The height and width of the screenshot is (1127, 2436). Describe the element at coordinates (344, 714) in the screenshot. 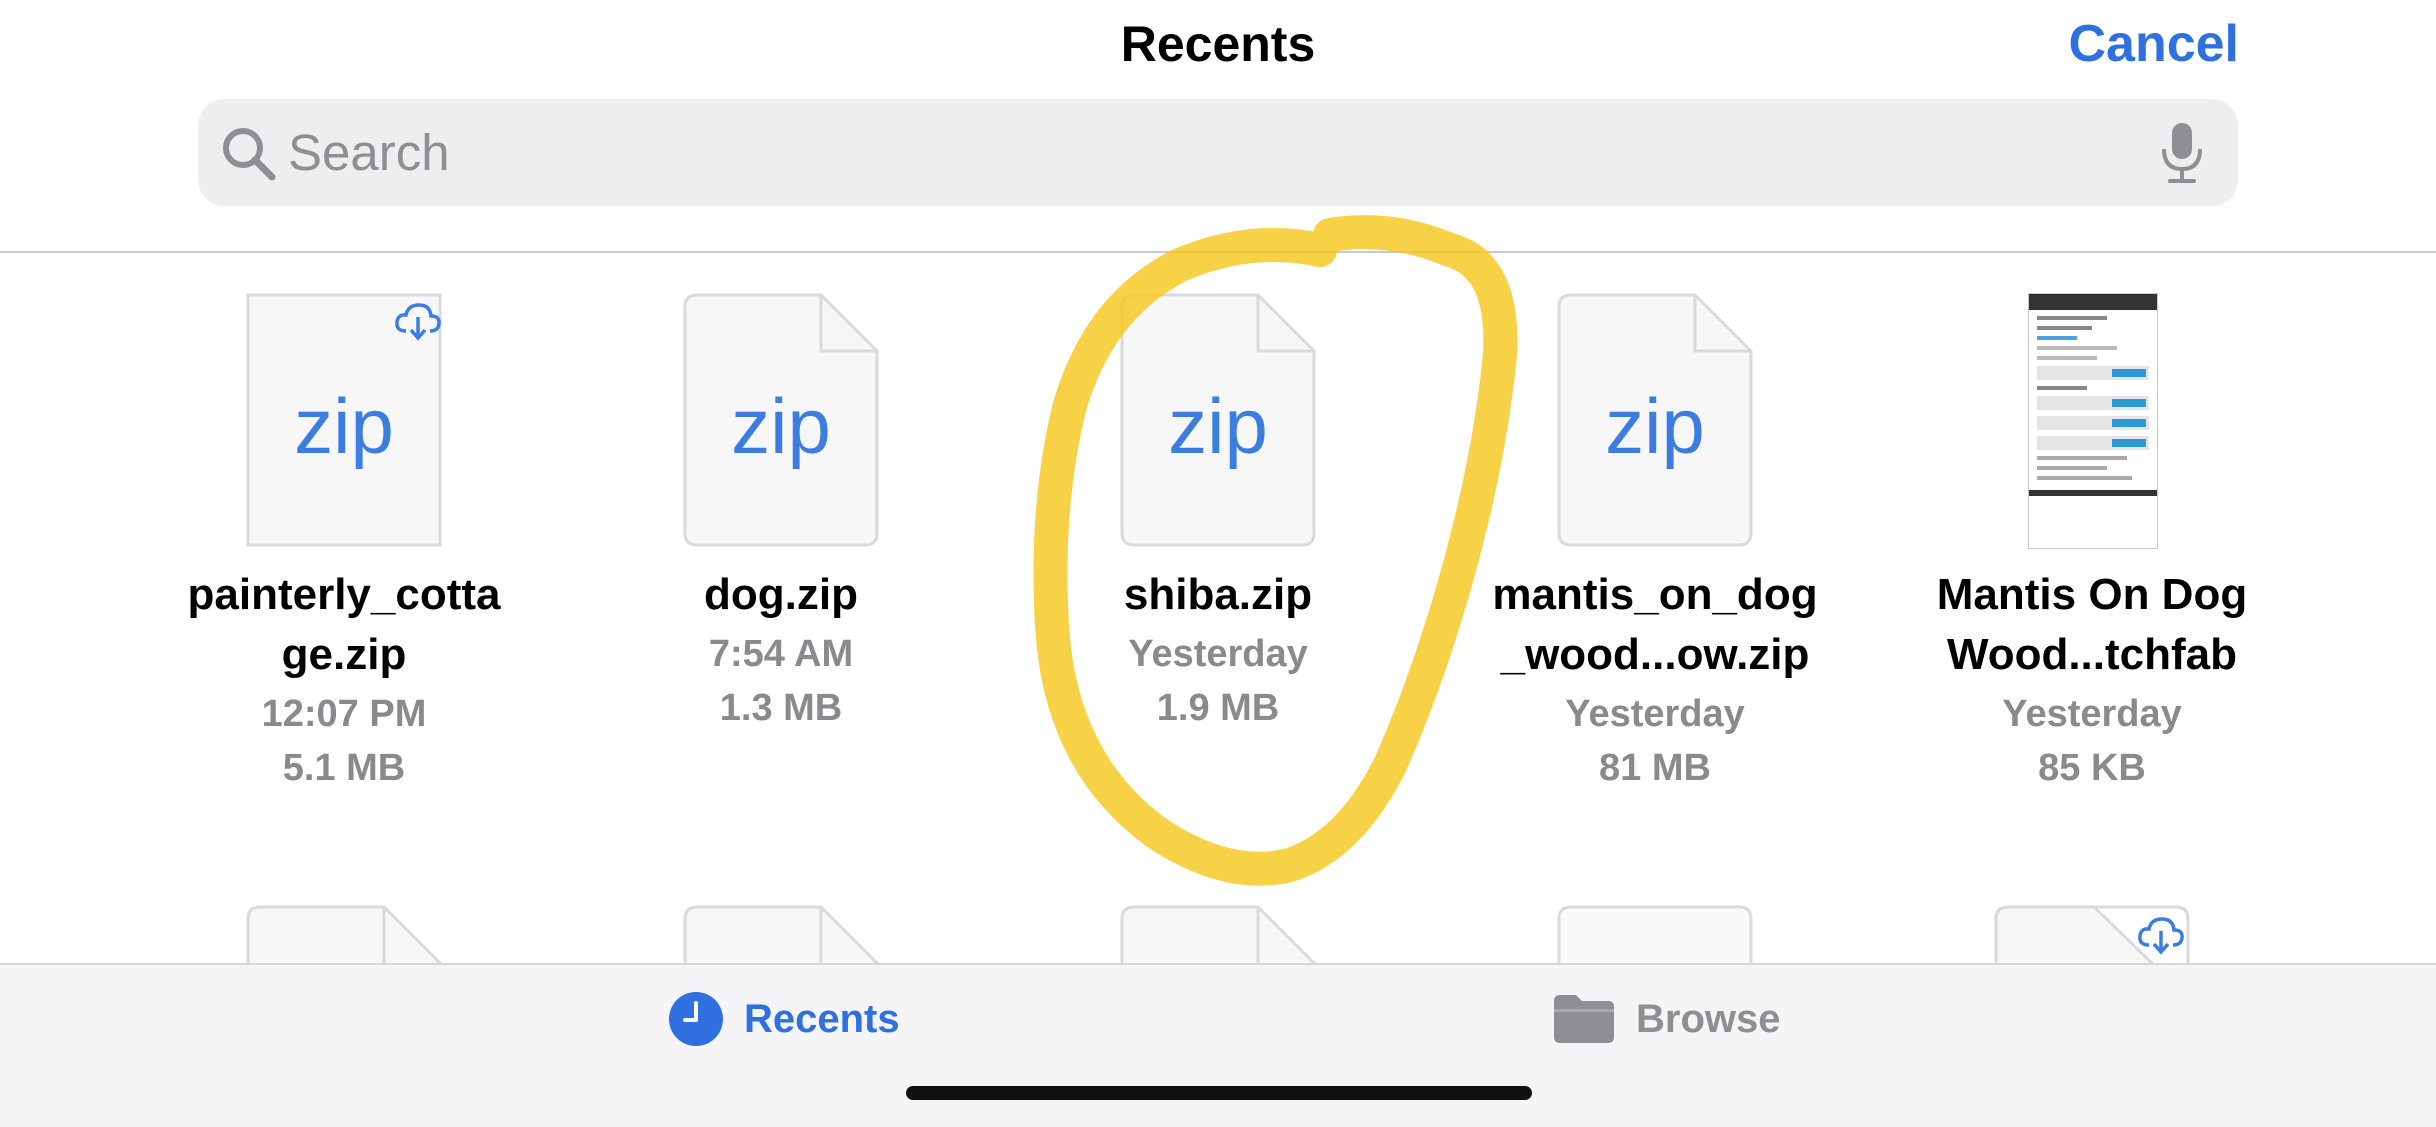

I see `file-time: 12:07 PM` at that location.